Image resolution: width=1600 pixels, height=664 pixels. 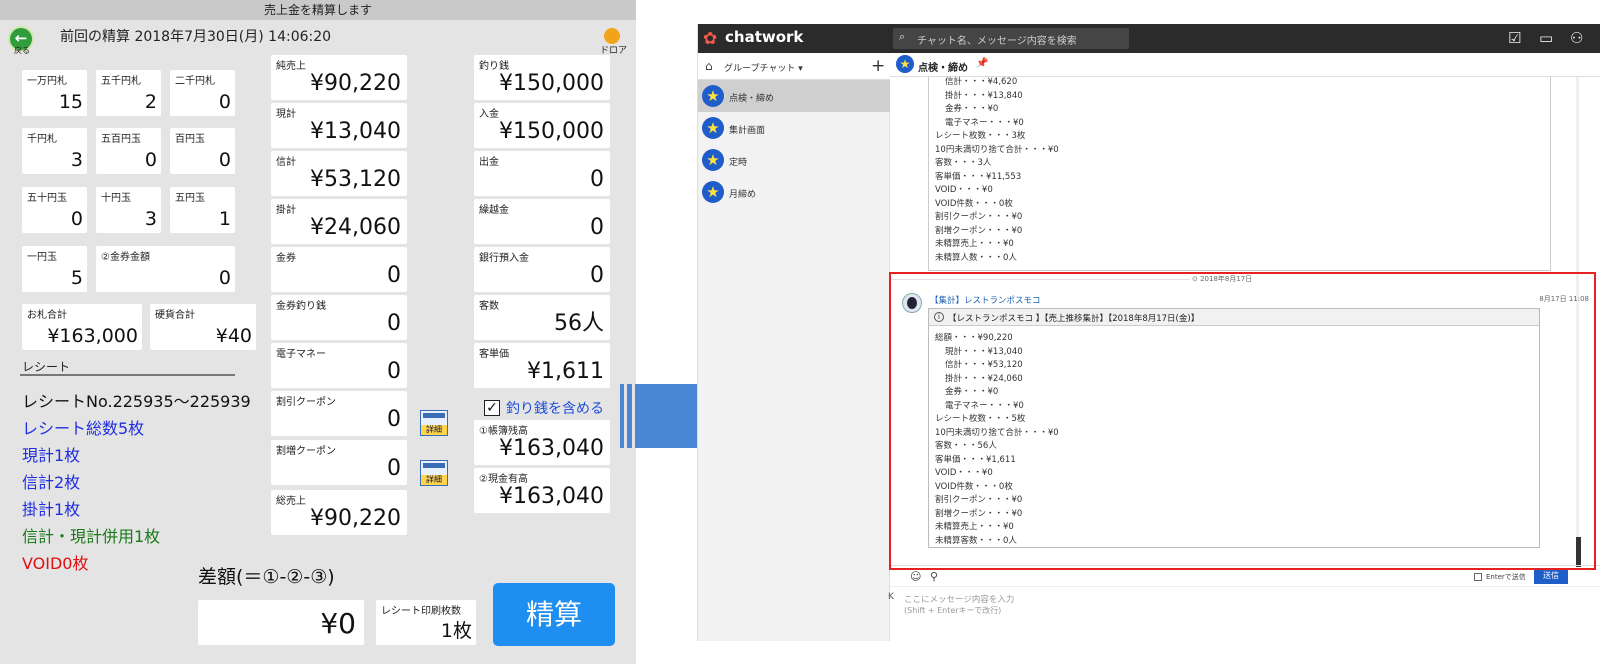 What do you see at coordinates (752, 99) in the screenshot?
I see `room-label: 点検・締め` at bounding box center [752, 99].